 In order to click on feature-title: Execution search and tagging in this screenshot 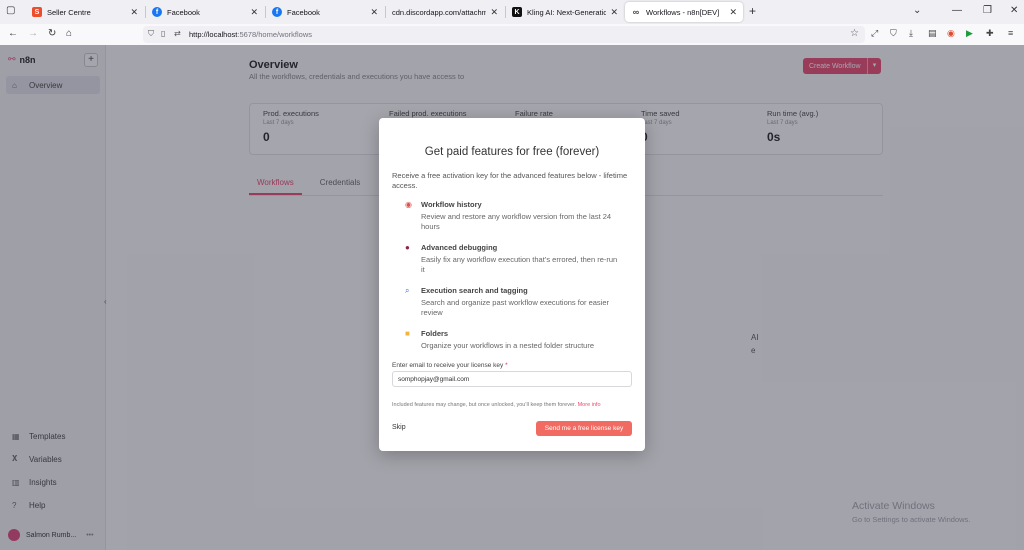, I will do `click(474, 290)`.